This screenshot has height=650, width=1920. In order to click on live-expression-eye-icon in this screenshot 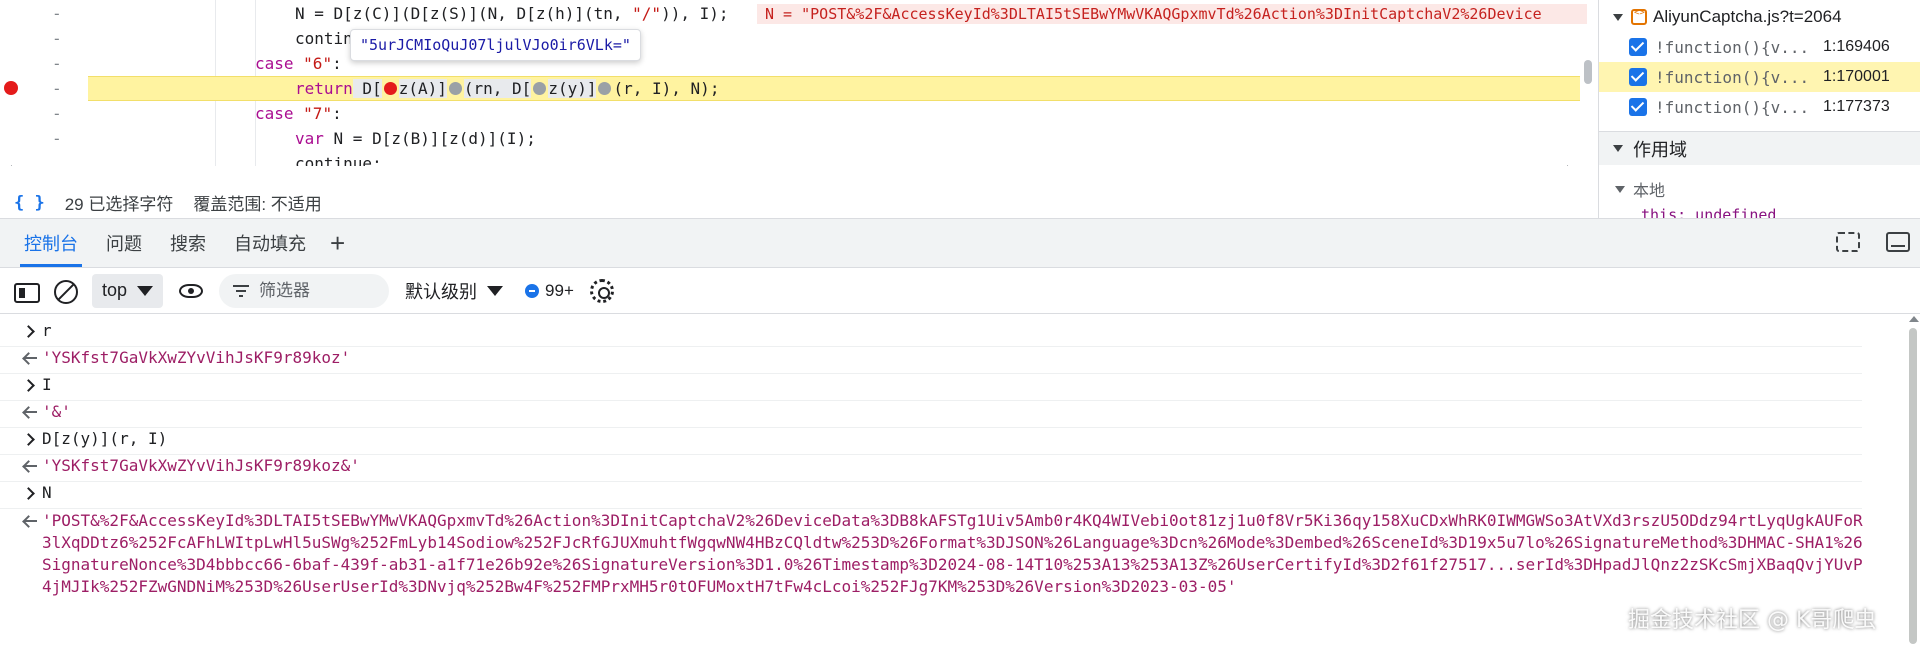, I will do `click(191, 290)`.